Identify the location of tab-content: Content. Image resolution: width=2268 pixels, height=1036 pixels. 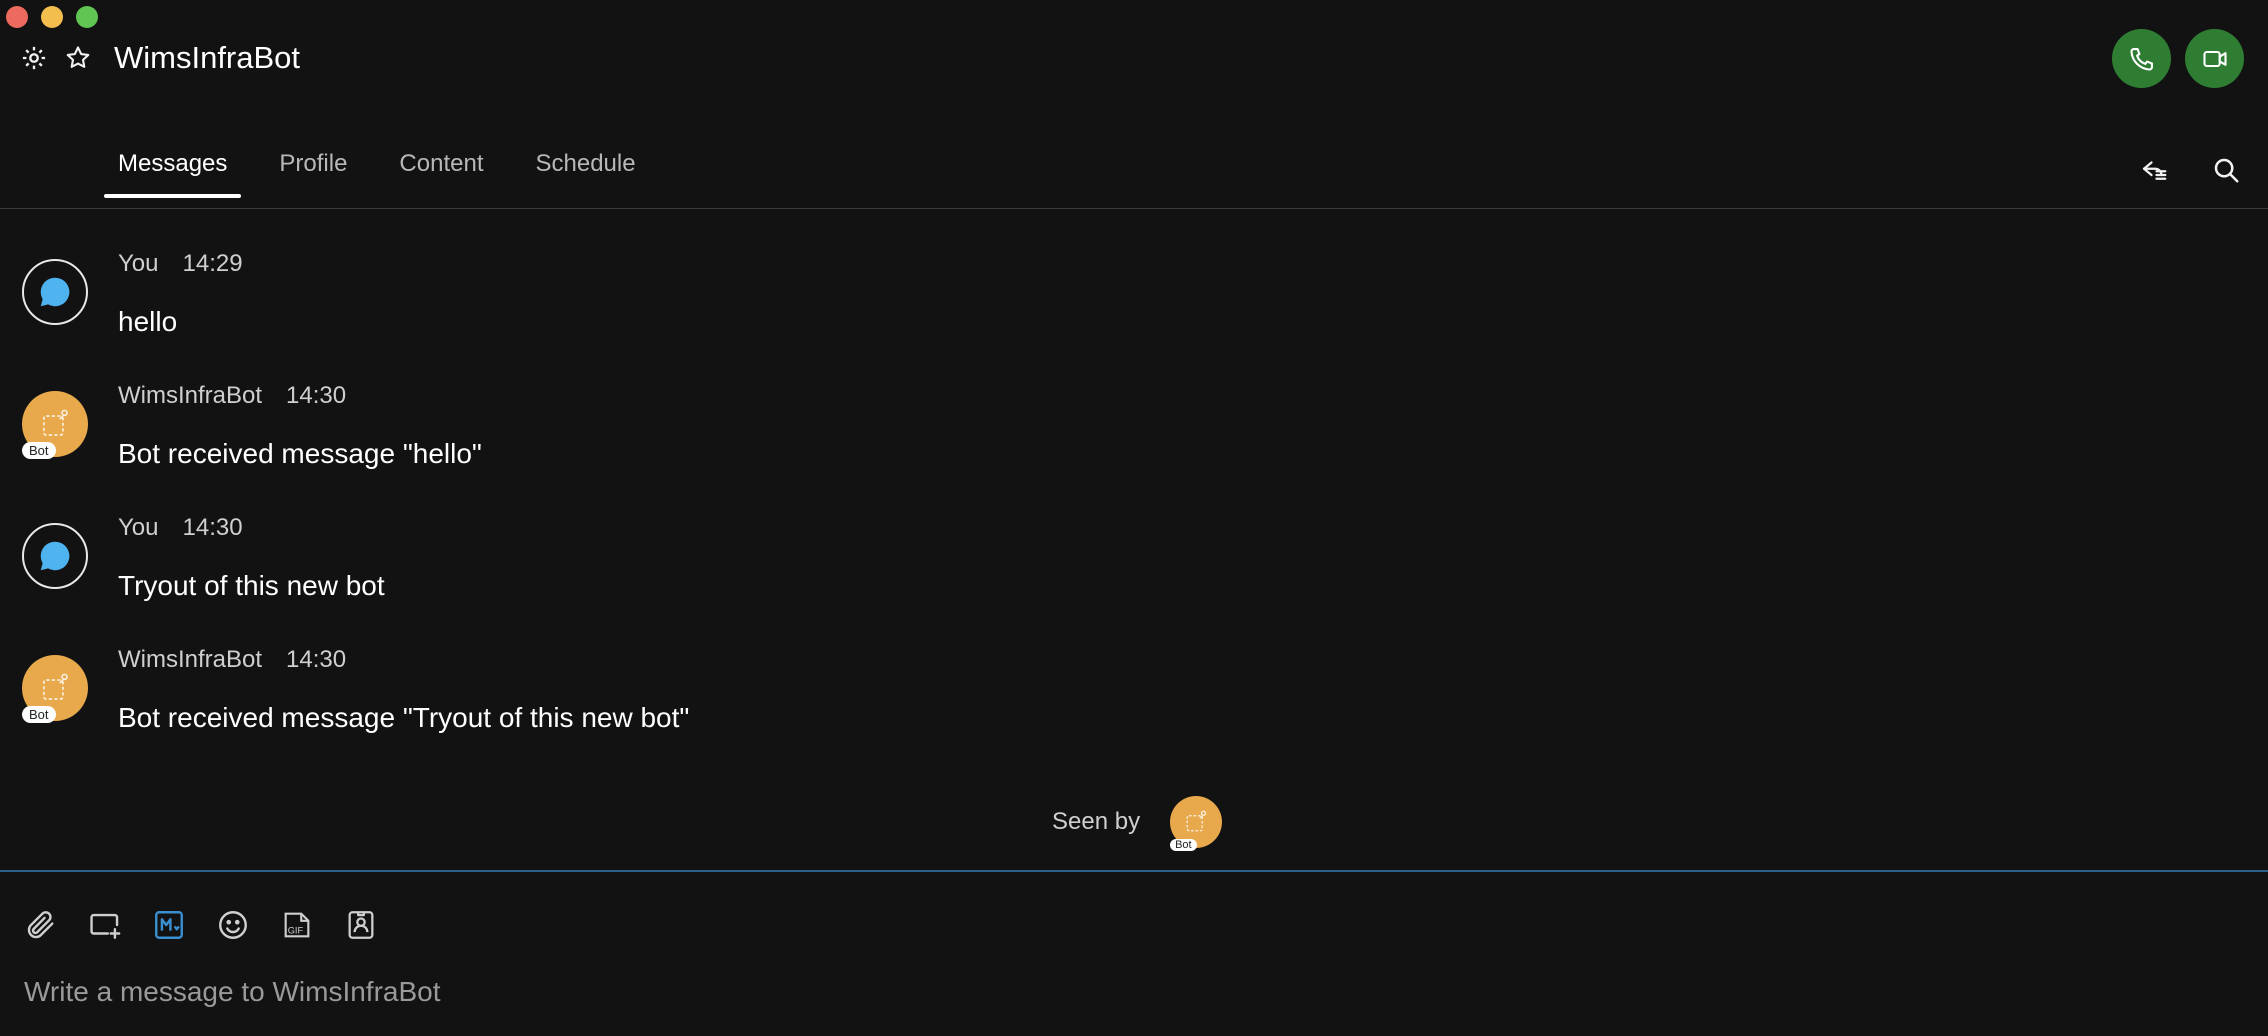
(441, 174).